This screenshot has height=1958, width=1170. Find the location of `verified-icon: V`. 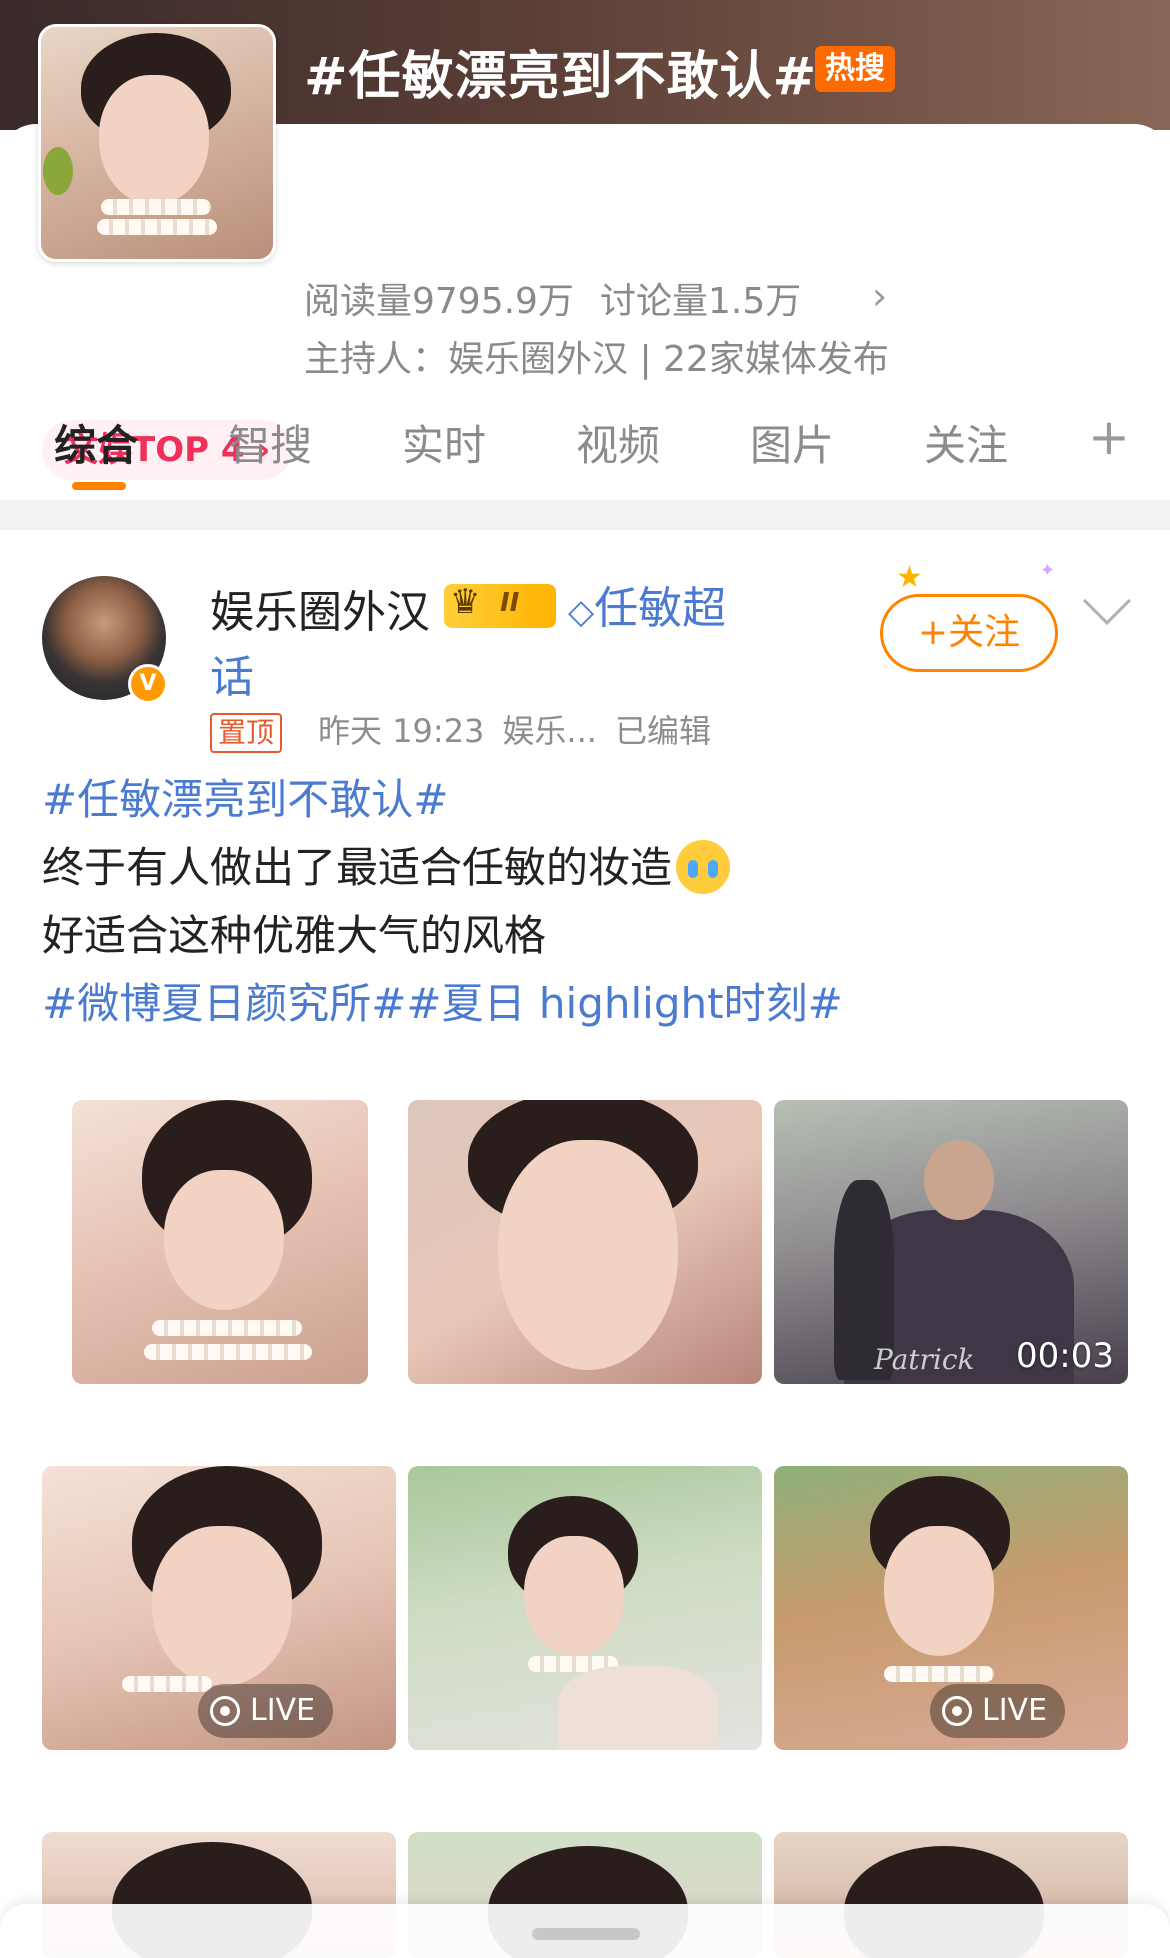

verified-icon: V is located at coordinates (148, 684).